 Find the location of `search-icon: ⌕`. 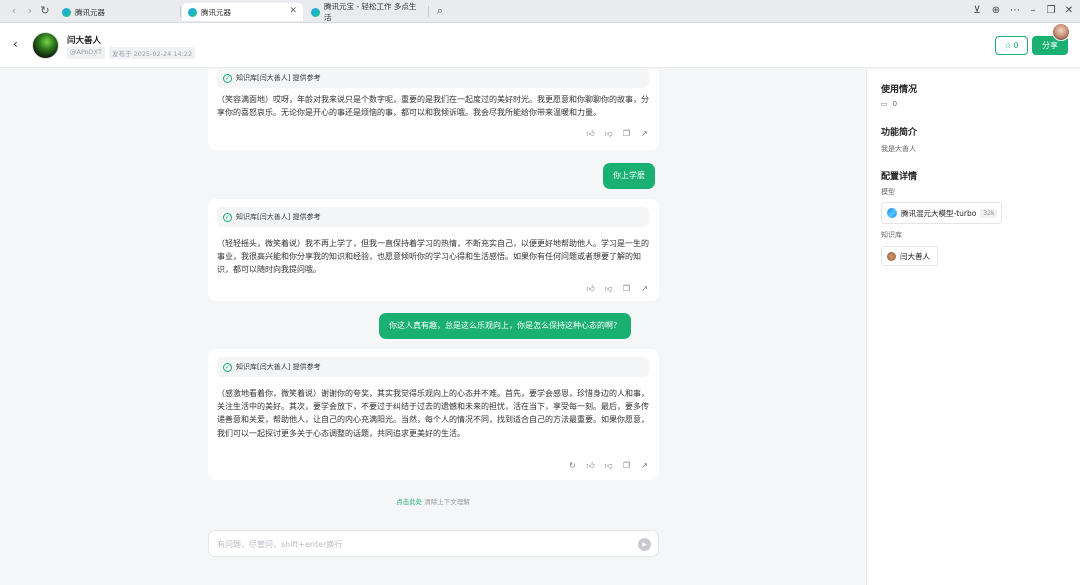

search-icon: ⌕ is located at coordinates (440, 11).